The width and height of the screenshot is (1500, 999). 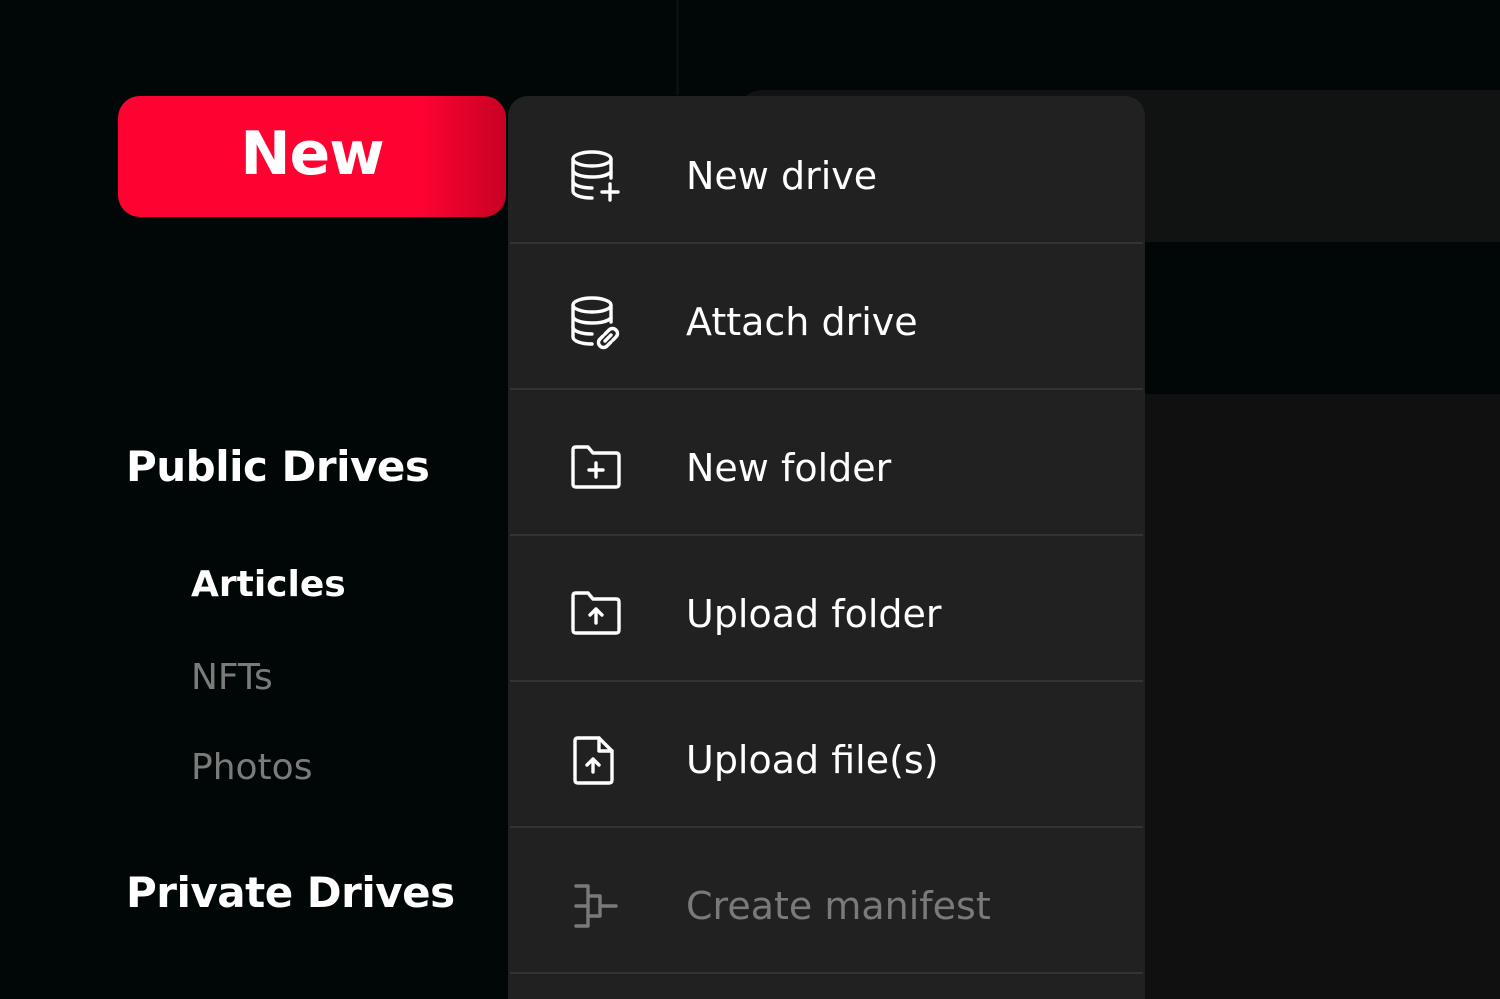 What do you see at coordinates (596, 614) in the screenshot?
I see `folder-upload-icon` at bounding box center [596, 614].